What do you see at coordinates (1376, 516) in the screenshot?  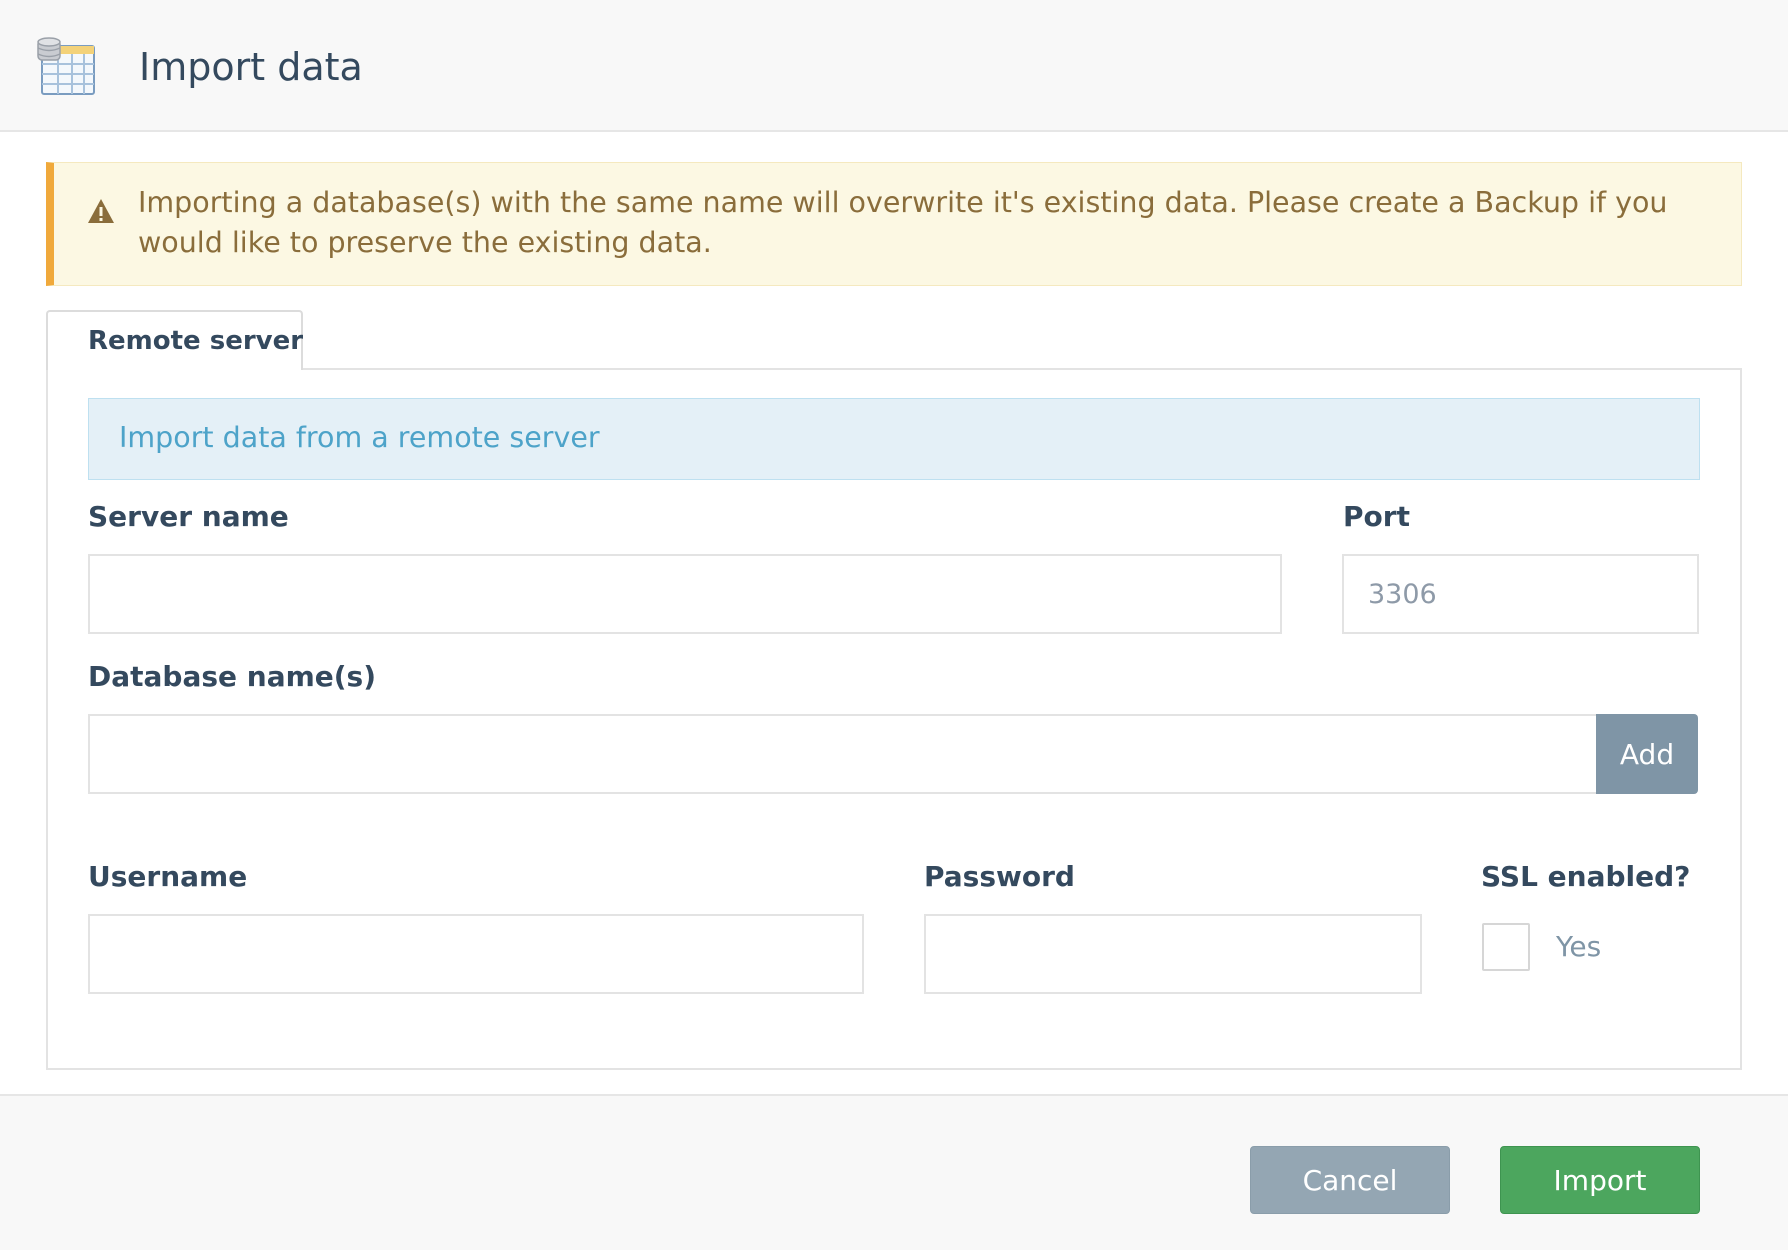 I see `port-label: Port` at bounding box center [1376, 516].